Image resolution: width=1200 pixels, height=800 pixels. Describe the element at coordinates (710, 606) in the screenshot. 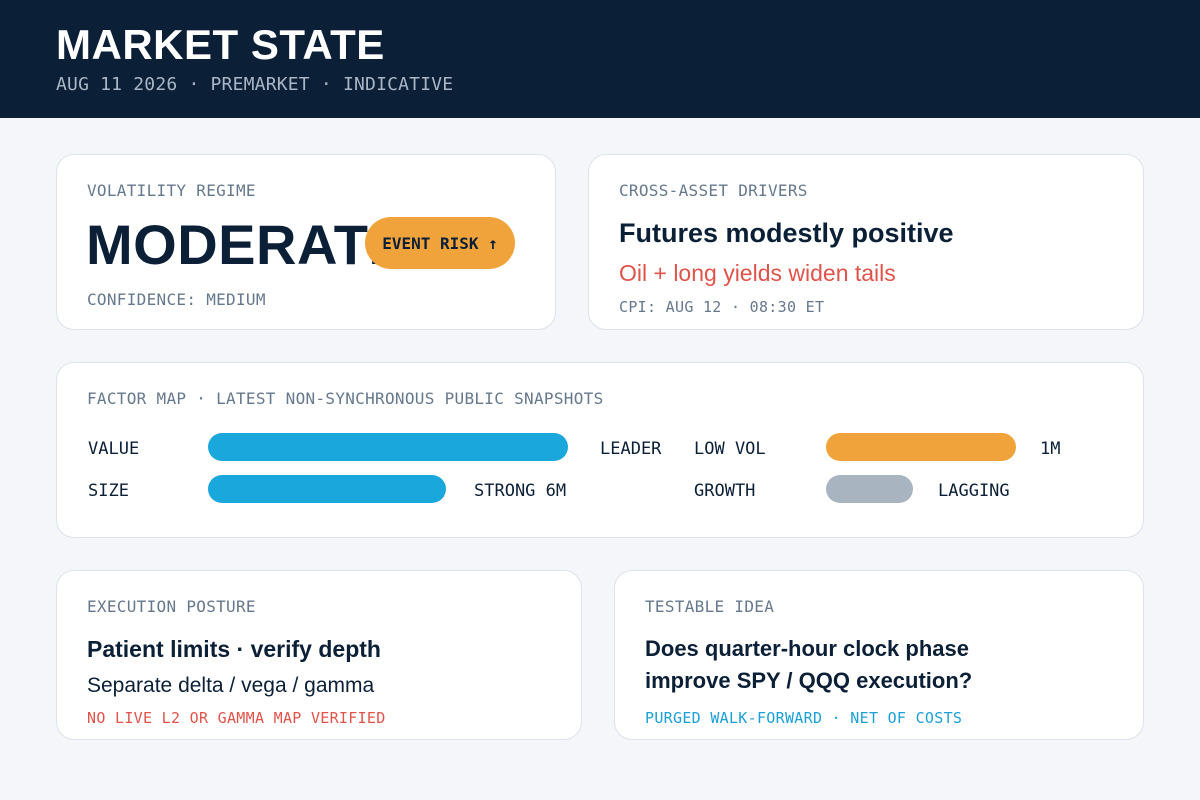

I see `idea-label: TESTABLE IDEA` at that location.